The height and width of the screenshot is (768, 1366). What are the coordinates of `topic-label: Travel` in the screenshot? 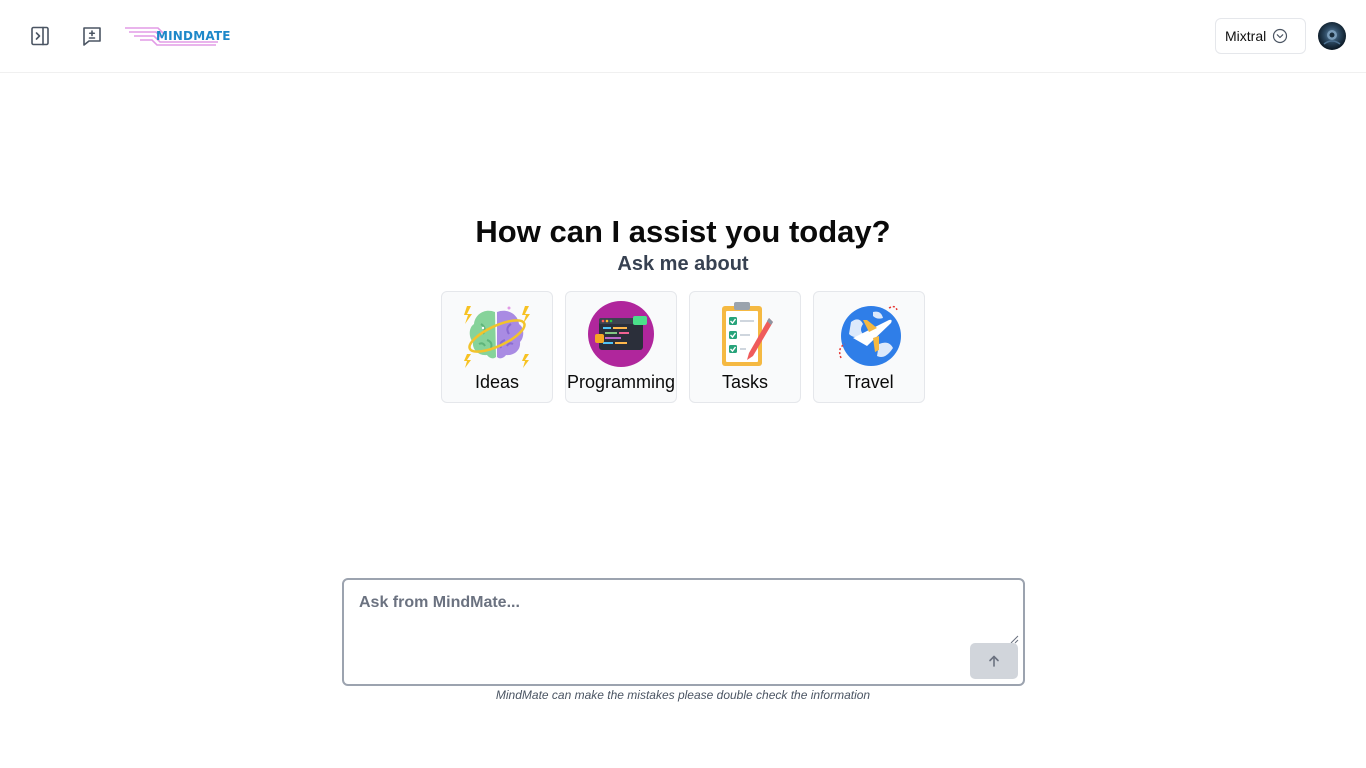 It's located at (869, 382).